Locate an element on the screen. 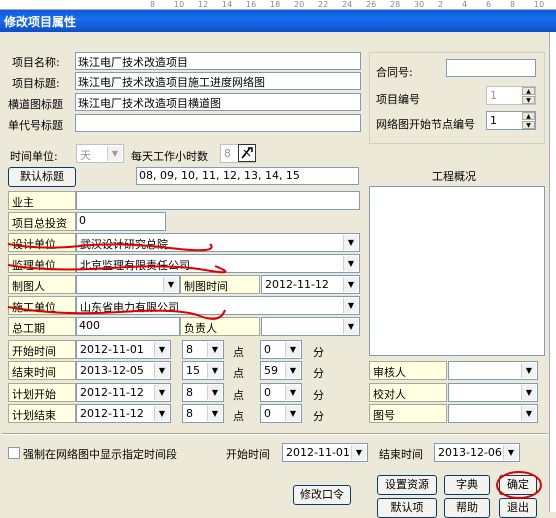  ruler-tick: 2 is located at coordinates (441, 4).